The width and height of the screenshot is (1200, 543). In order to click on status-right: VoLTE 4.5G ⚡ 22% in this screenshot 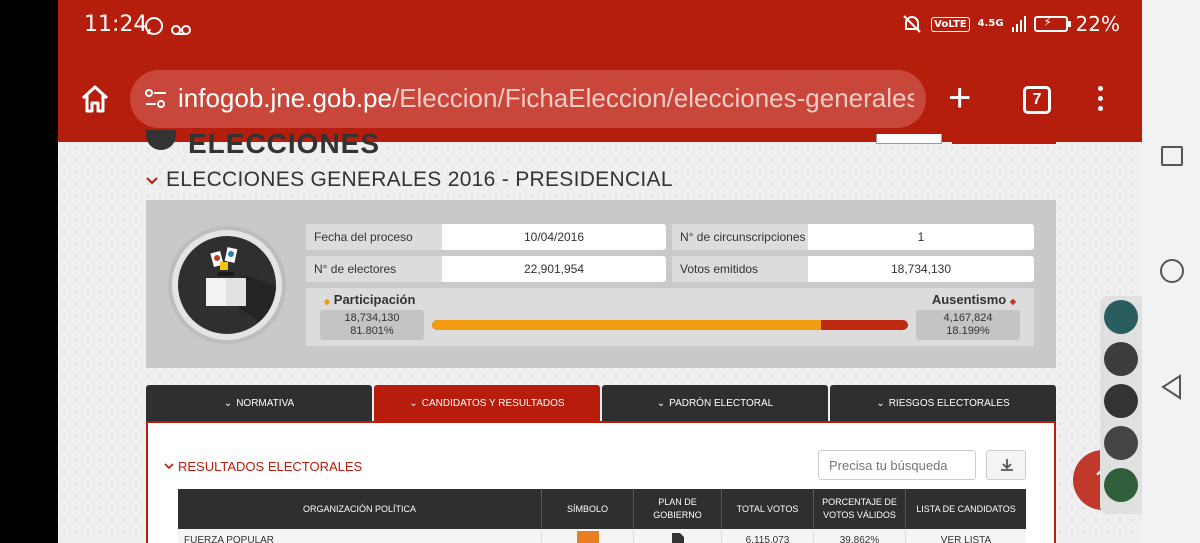, I will do `click(1010, 24)`.